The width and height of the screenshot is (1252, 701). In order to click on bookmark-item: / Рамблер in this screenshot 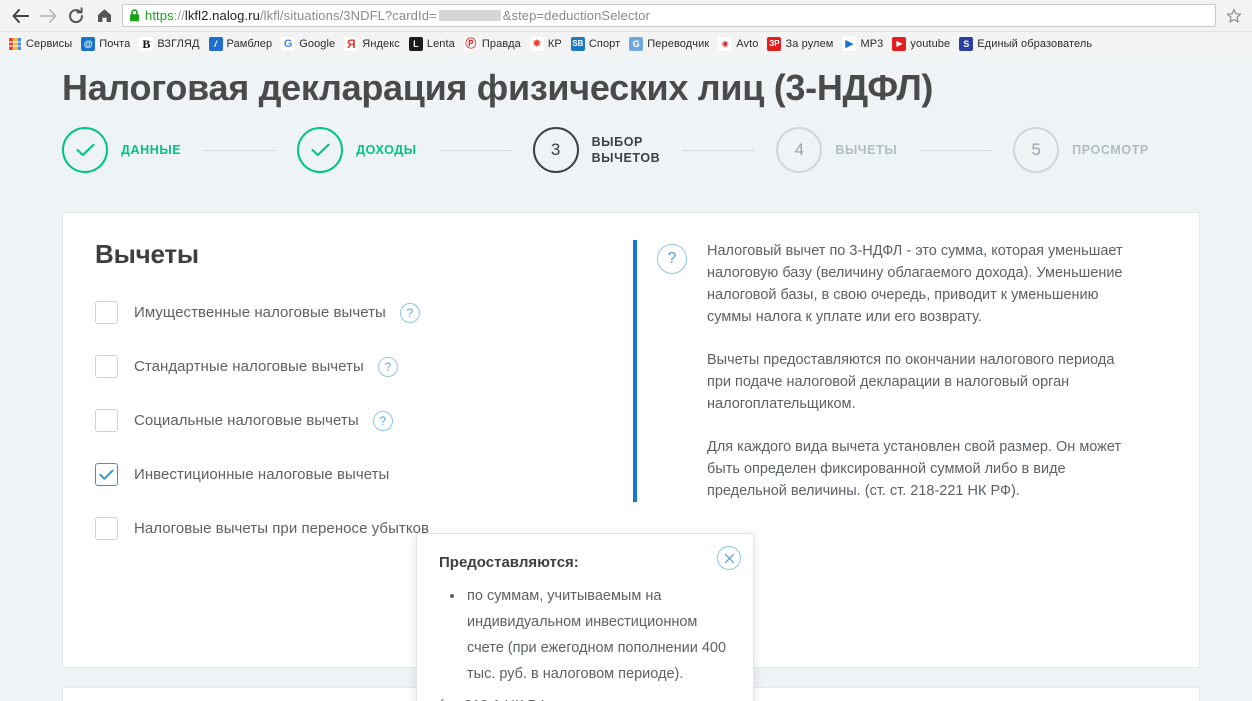, I will do `click(242, 44)`.